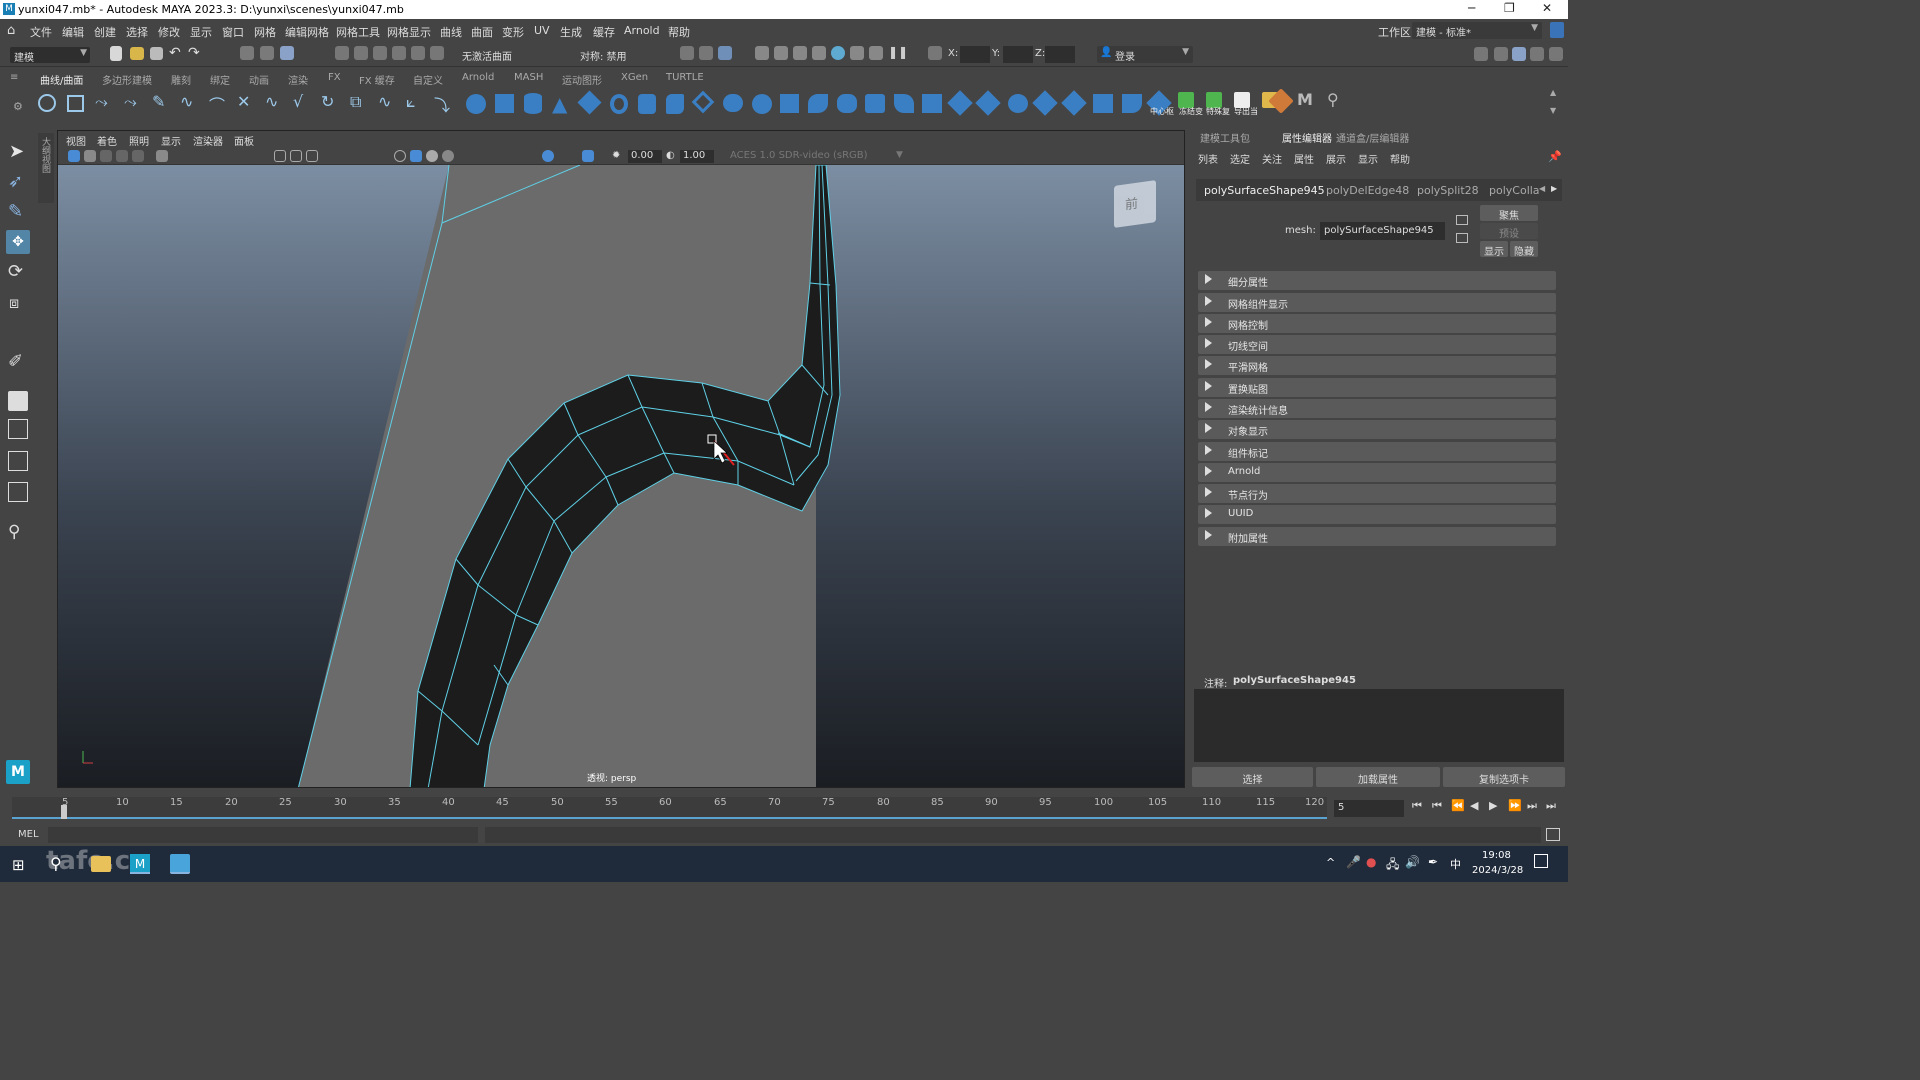  I want to click on select-tool-icon: ➤, so click(16, 151).